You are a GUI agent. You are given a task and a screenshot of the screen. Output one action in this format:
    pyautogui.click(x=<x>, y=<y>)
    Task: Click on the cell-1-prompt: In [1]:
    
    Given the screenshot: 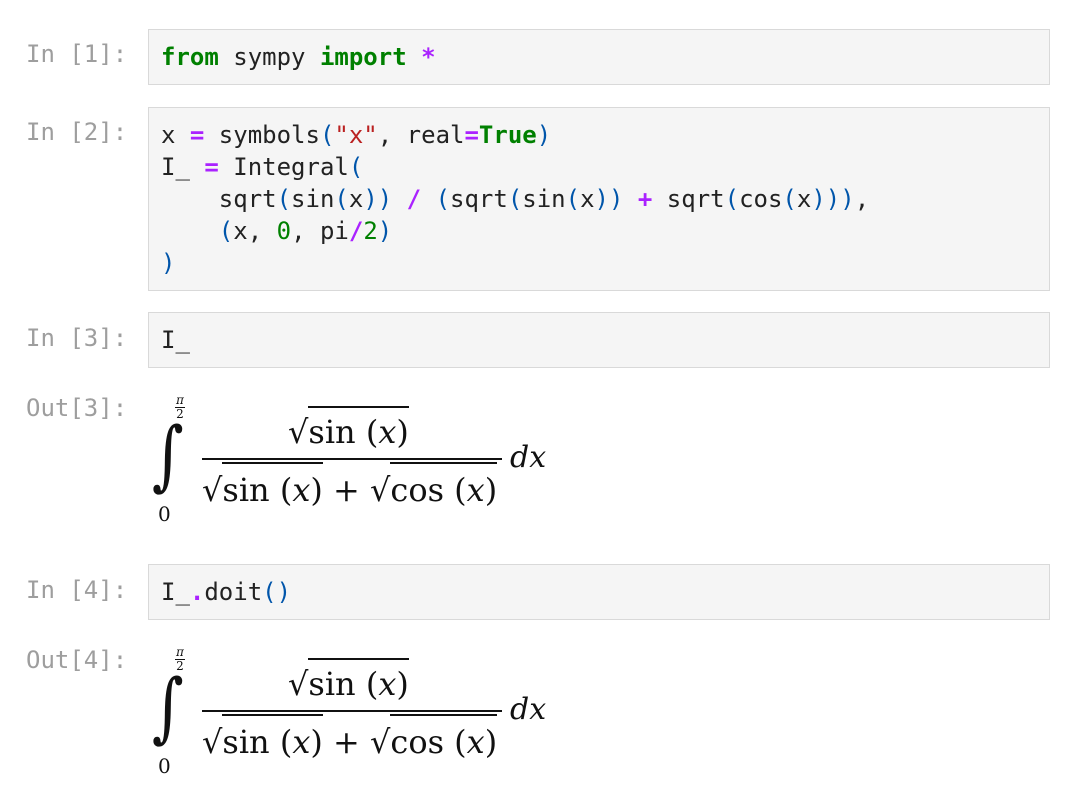 What is the action you would take?
    pyautogui.click(x=77, y=54)
    